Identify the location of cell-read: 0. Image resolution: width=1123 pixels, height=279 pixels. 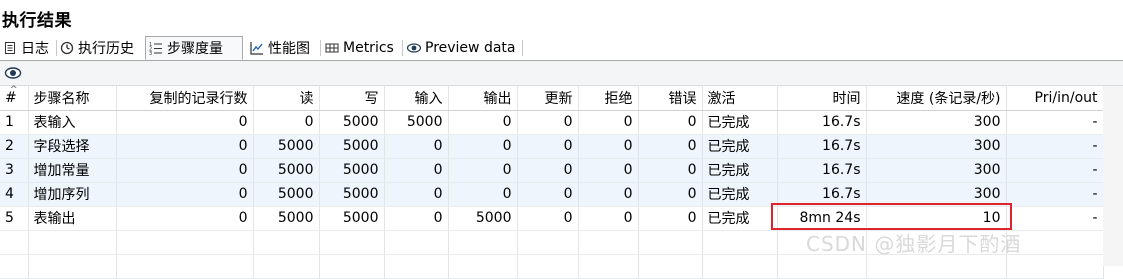
(286, 122).